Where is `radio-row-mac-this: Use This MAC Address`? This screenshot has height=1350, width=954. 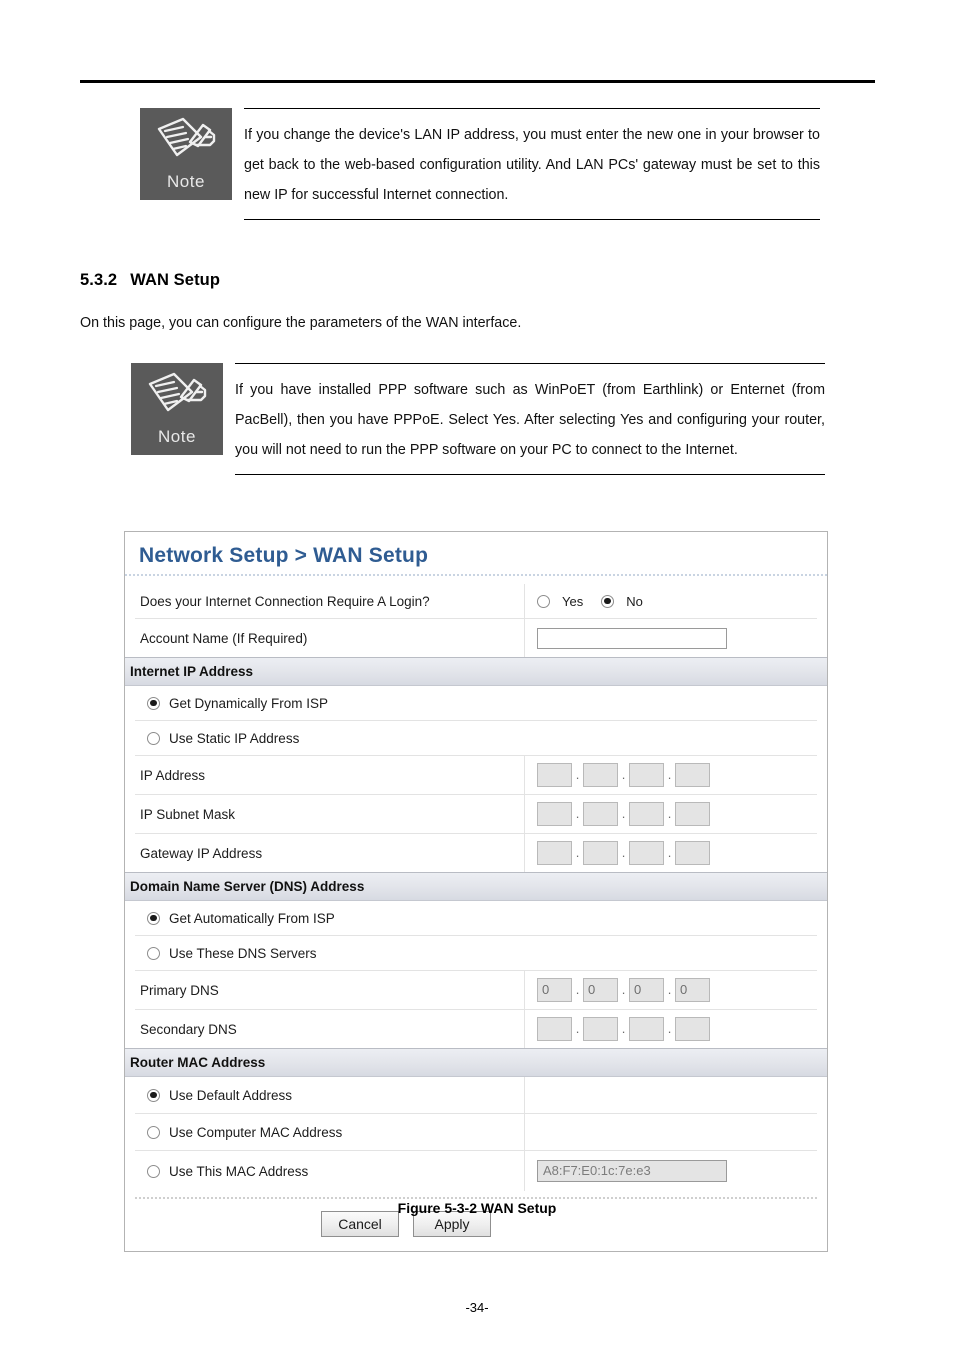 radio-row-mac-this: Use This MAC Address is located at coordinates (221, 1171).